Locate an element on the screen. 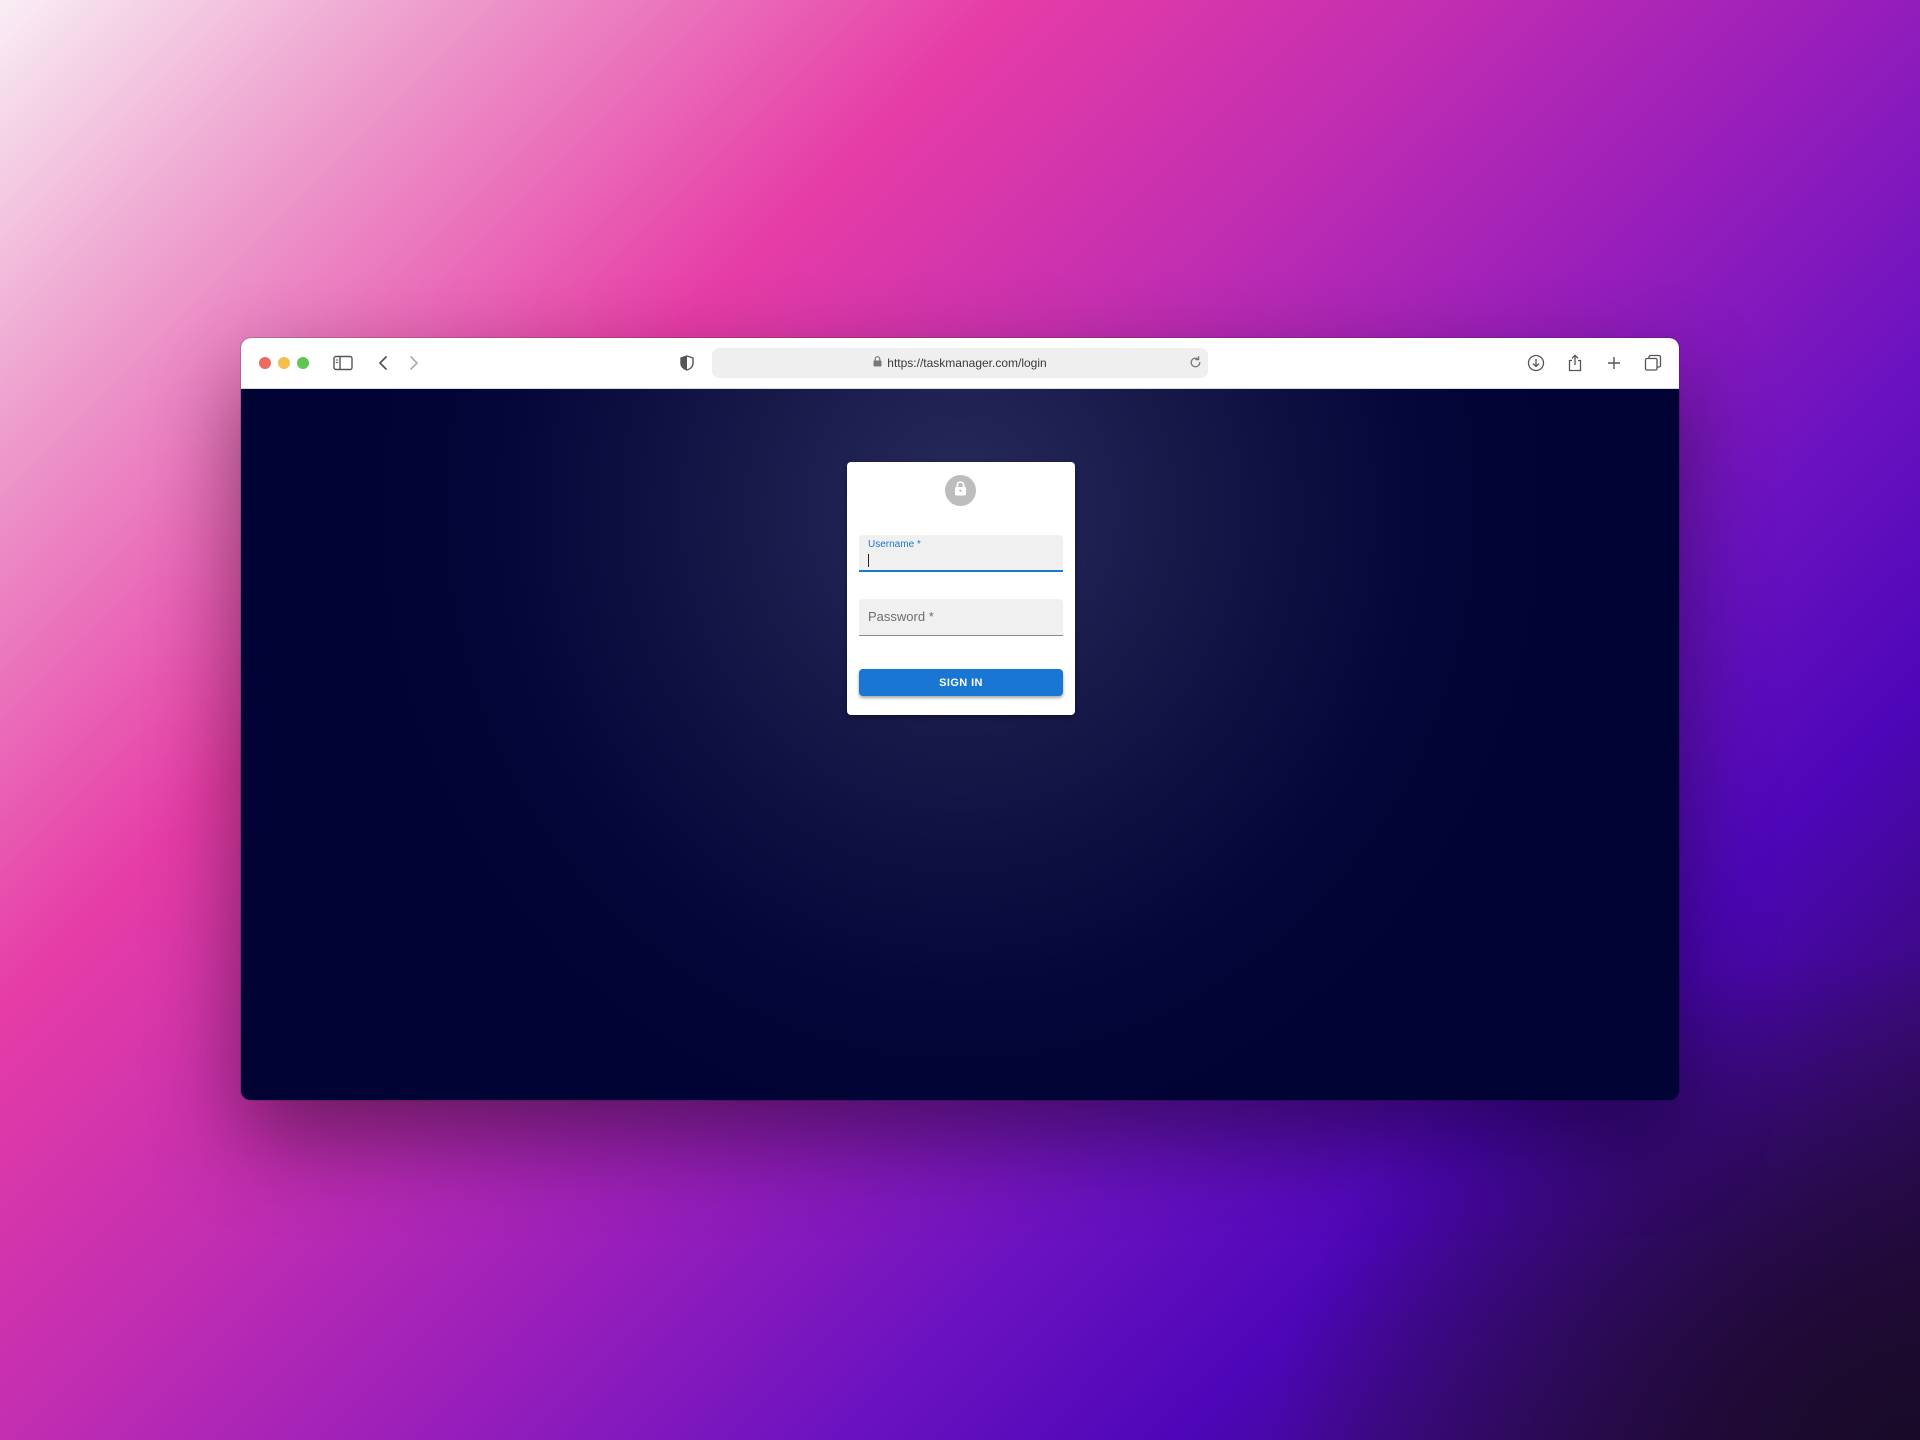  browser-toolbar: https://taskmanager.com/login is located at coordinates (960, 363).